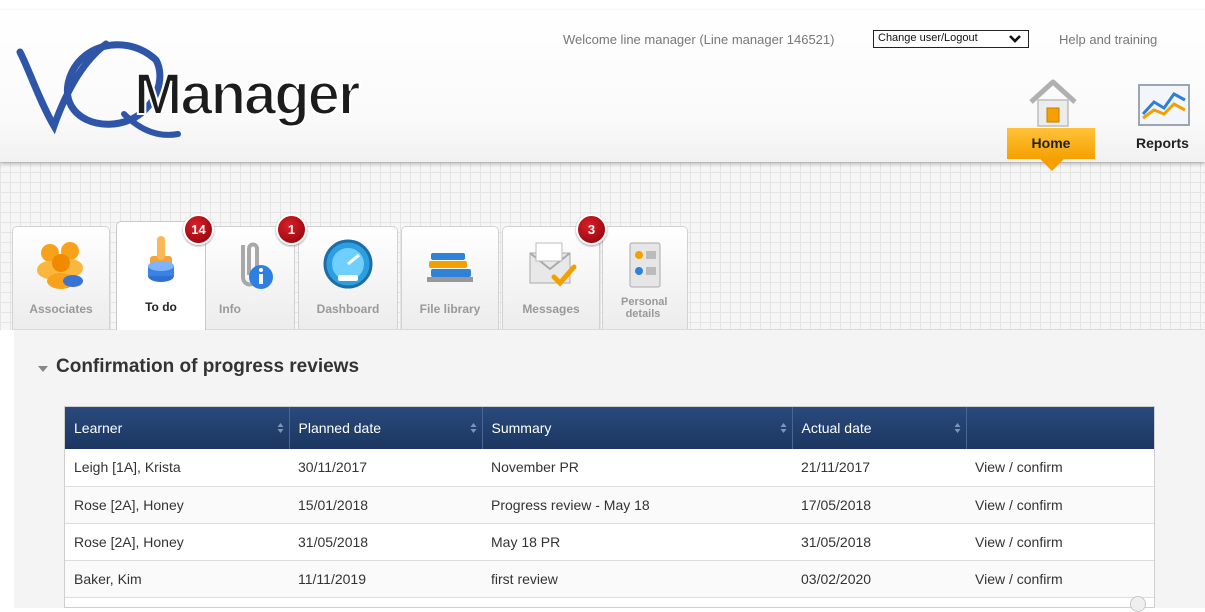  What do you see at coordinates (637, 468) in the screenshot?
I see `cell-summary: November PR` at bounding box center [637, 468].